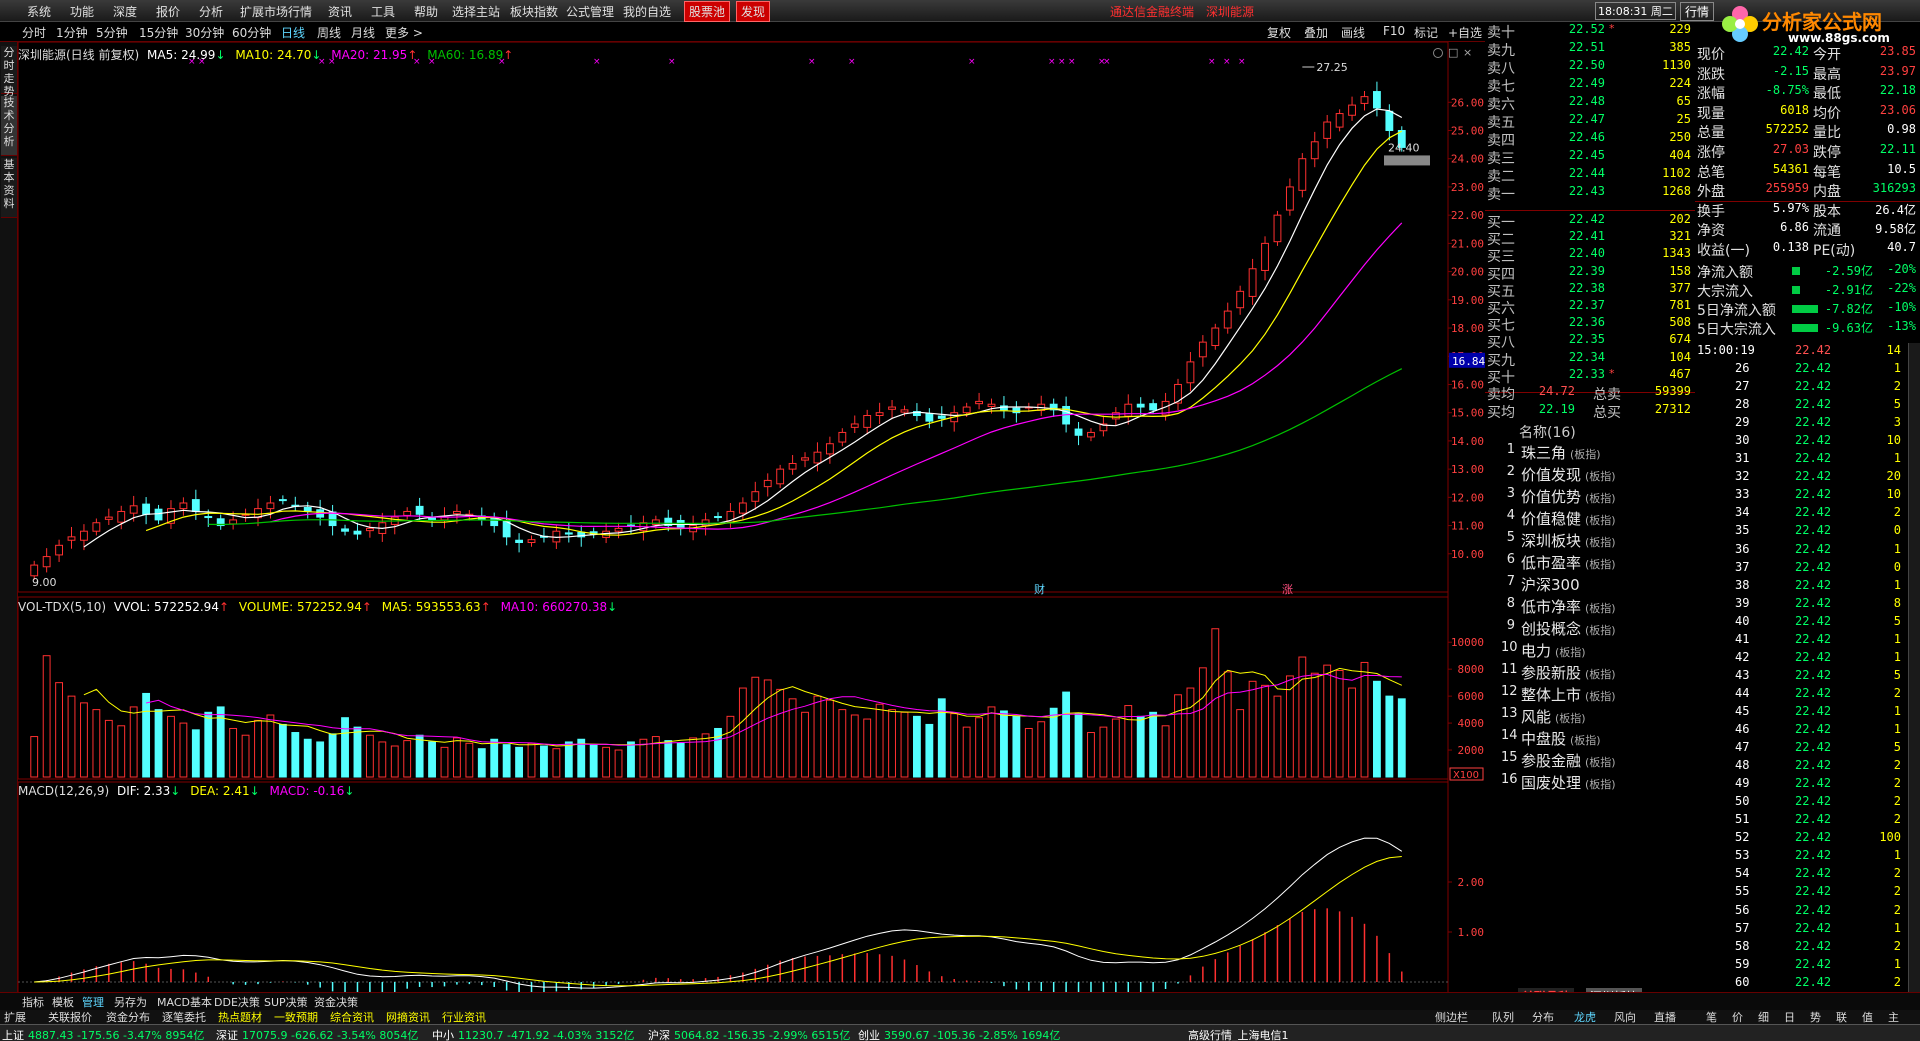 The width and height of the screenshot is (1920, 1041). I want to click on related-item: 8 低市净率 (板指), so click(1590, 607).